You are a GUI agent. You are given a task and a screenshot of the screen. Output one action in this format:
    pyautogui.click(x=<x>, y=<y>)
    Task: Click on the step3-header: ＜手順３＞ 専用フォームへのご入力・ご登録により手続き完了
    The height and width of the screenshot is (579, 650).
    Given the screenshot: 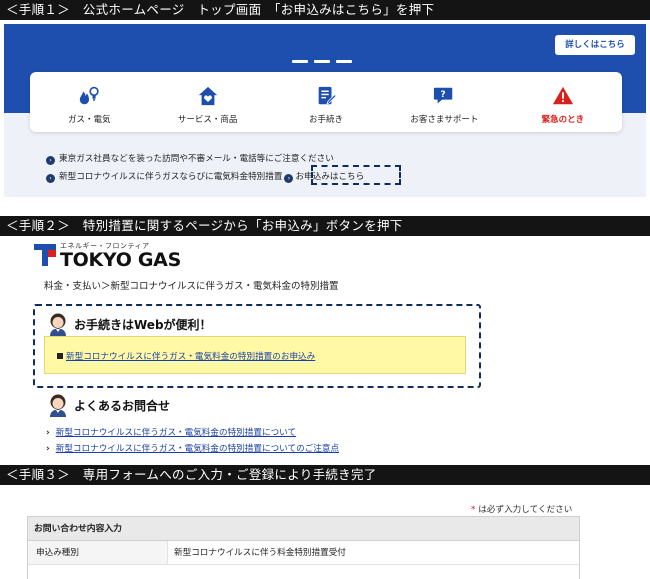 What is the action you would take?
    pyautogui.click(x=325, y=475)
    